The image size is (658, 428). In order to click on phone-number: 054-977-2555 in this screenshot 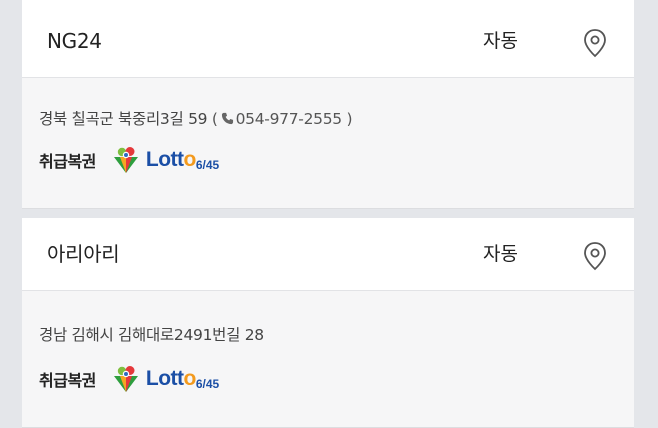, I will do `click(289, 119)`.